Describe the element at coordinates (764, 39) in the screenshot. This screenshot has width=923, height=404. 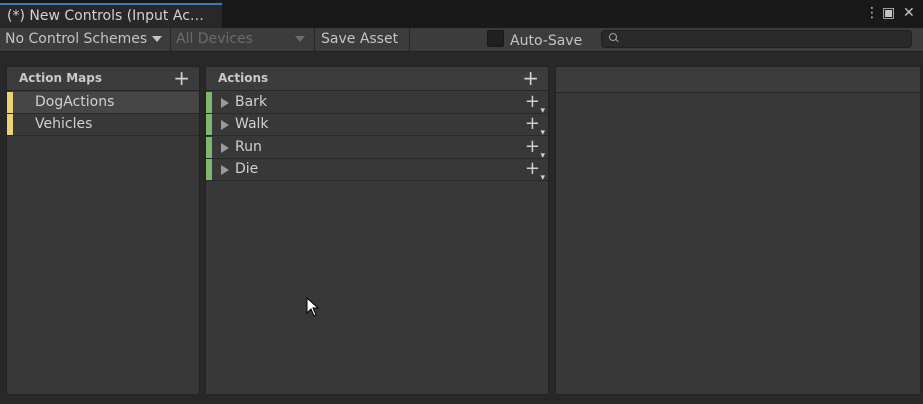
I see `search-input` at that location.